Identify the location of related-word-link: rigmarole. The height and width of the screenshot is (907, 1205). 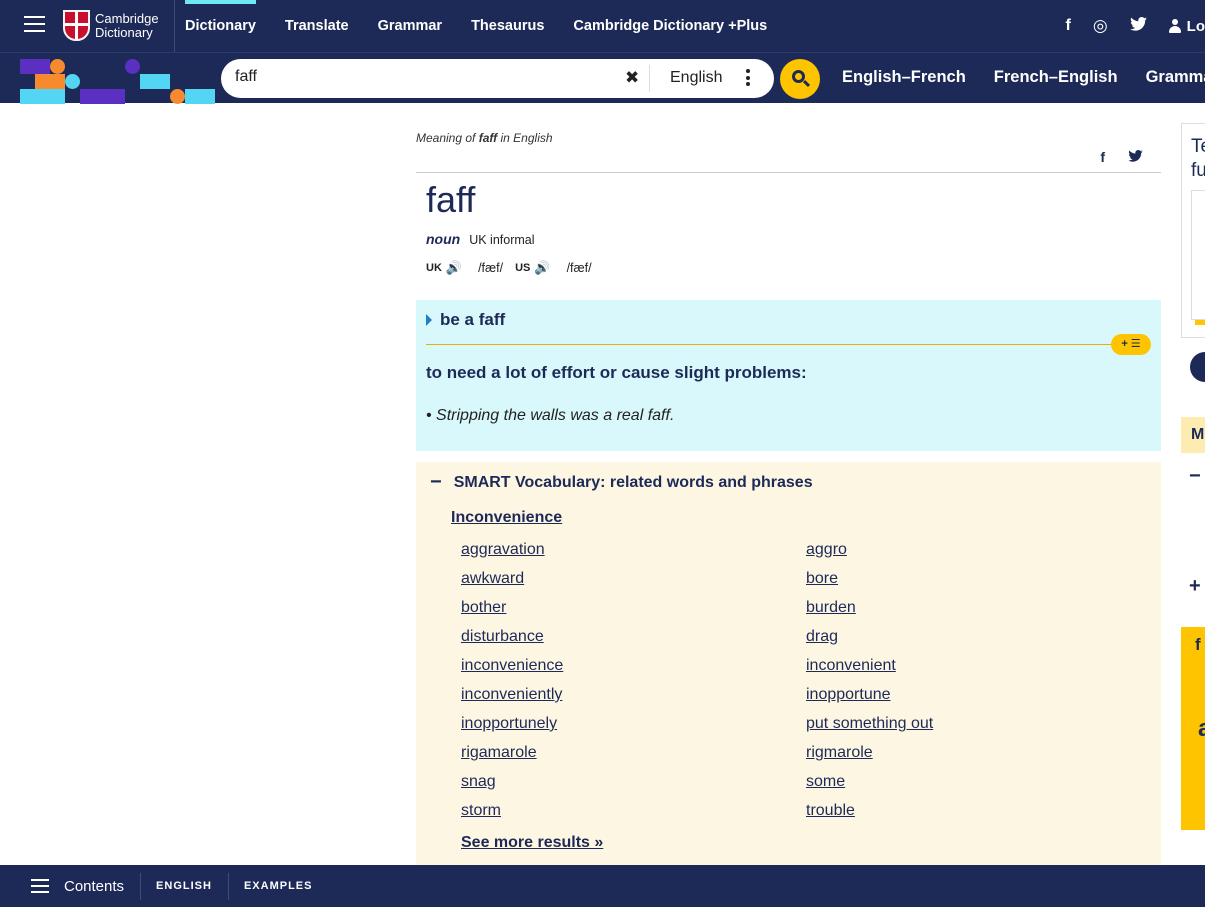
(958, 752).